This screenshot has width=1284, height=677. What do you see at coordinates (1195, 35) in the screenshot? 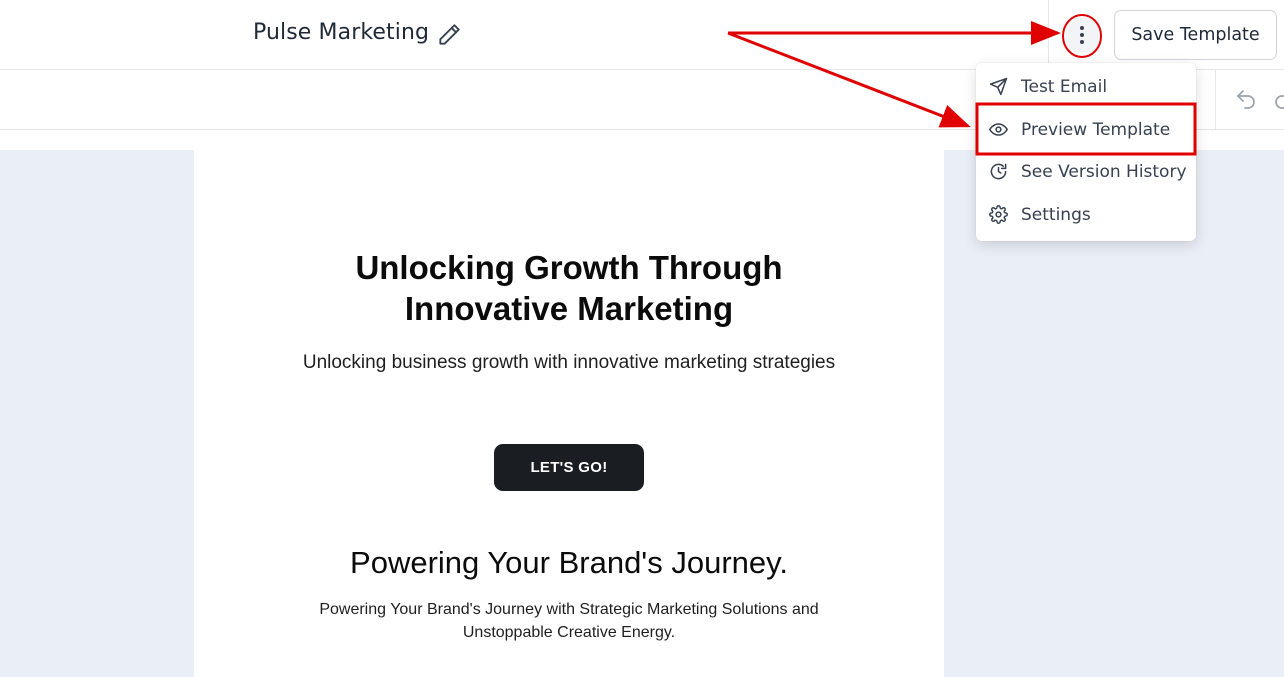
I see `save-template-button: Save Template` at bounding box center [1195, 35].